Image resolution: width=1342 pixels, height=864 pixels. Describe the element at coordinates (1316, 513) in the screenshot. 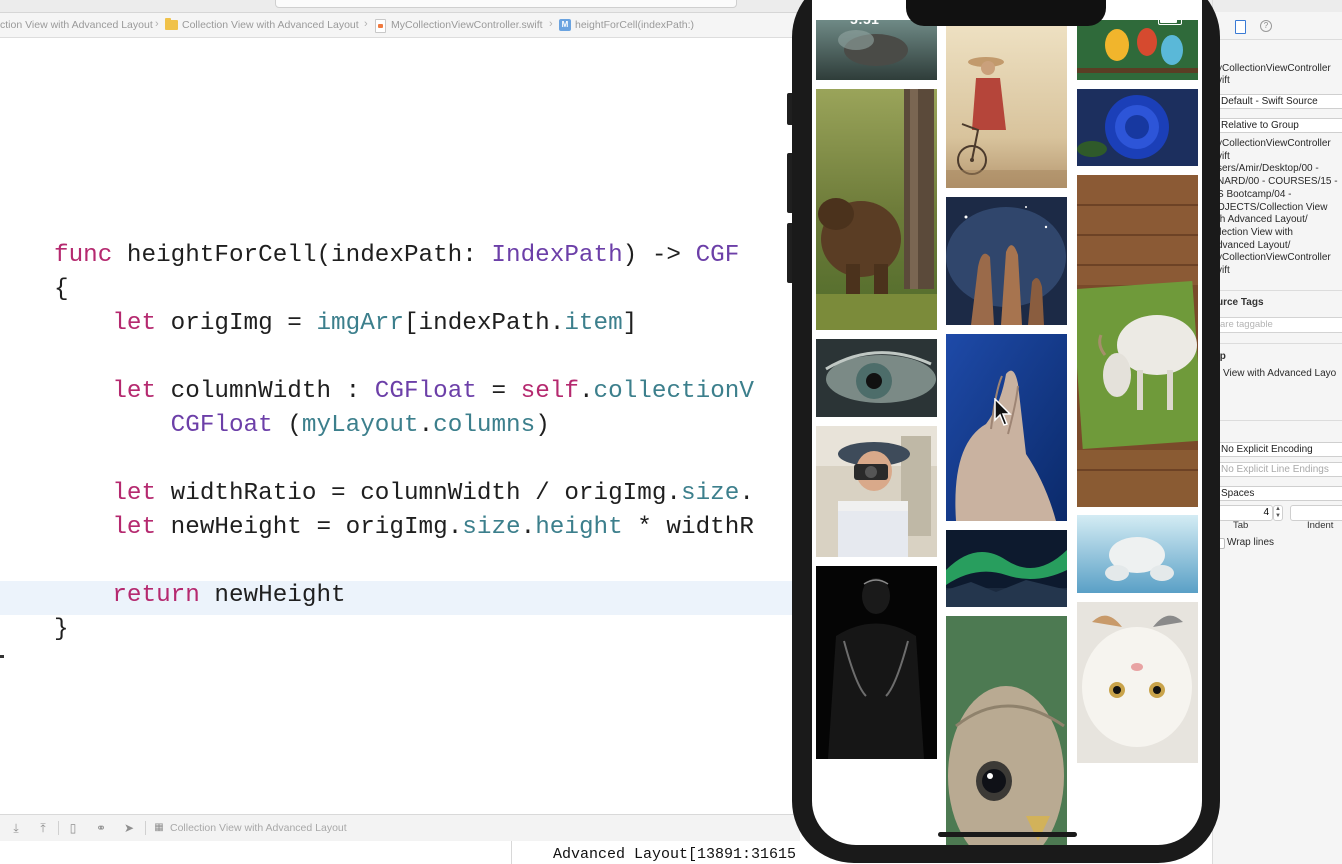

I see `indent-width-field` at that location.